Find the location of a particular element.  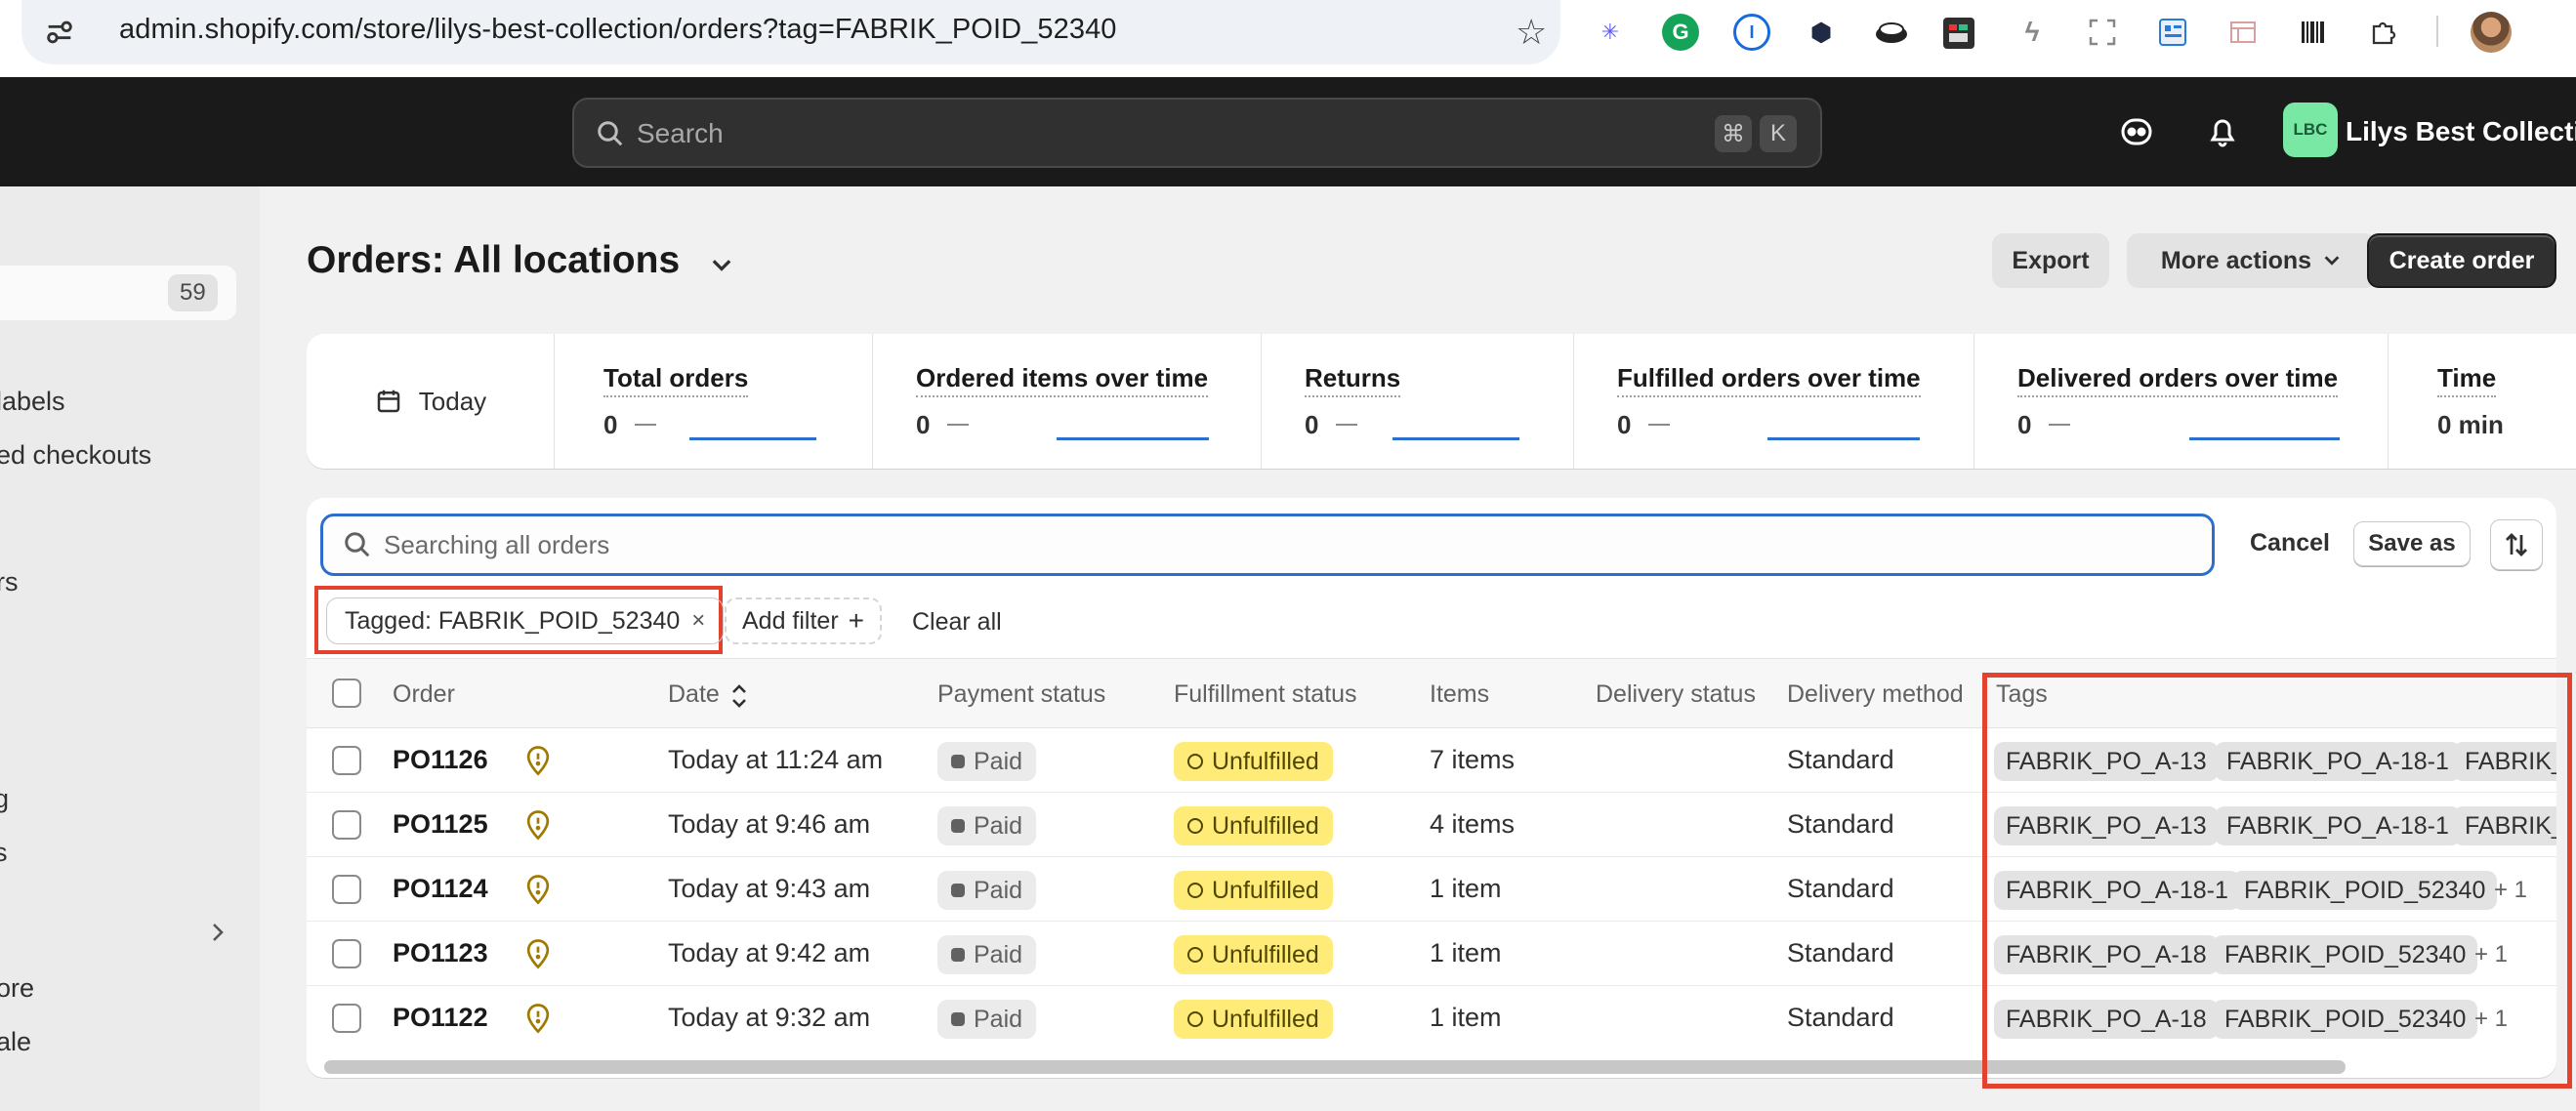

metric-value: 0 is located at coordinates (923, 424).